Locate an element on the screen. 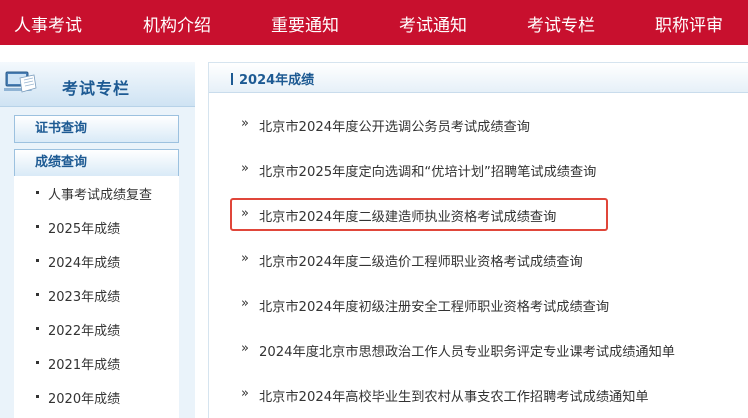 The width and height of the screenshot is (748, 418). list-item-score-link: » 北京市2024年度二级造价工程师职业资格考试成绩查询 is located at coordinates (483, 260).